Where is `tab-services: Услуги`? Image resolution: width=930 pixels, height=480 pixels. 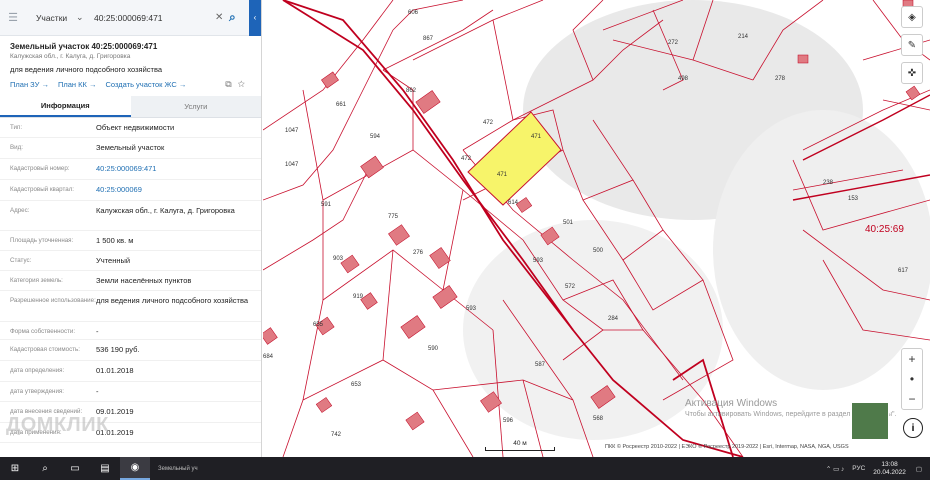 tab-services: Услуги is located at coordinates (195, 106).